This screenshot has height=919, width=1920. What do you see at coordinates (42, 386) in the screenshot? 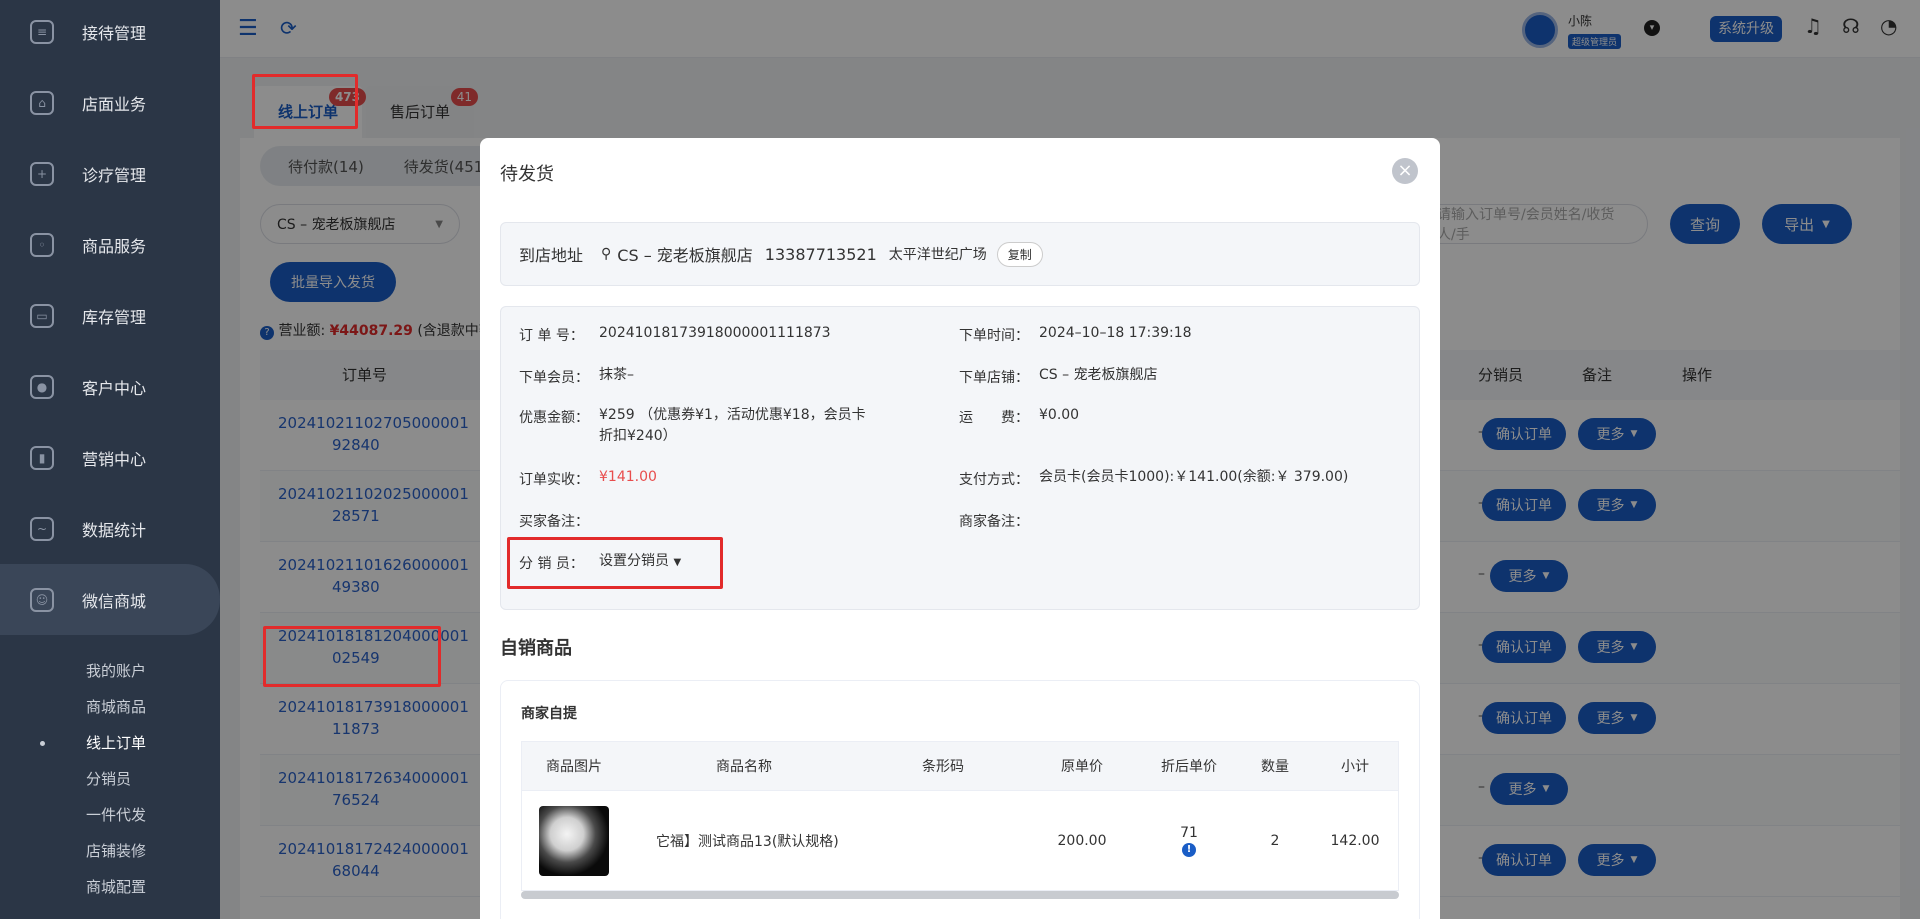
I see `user-icon: ●` at bounding box center [42, 386].